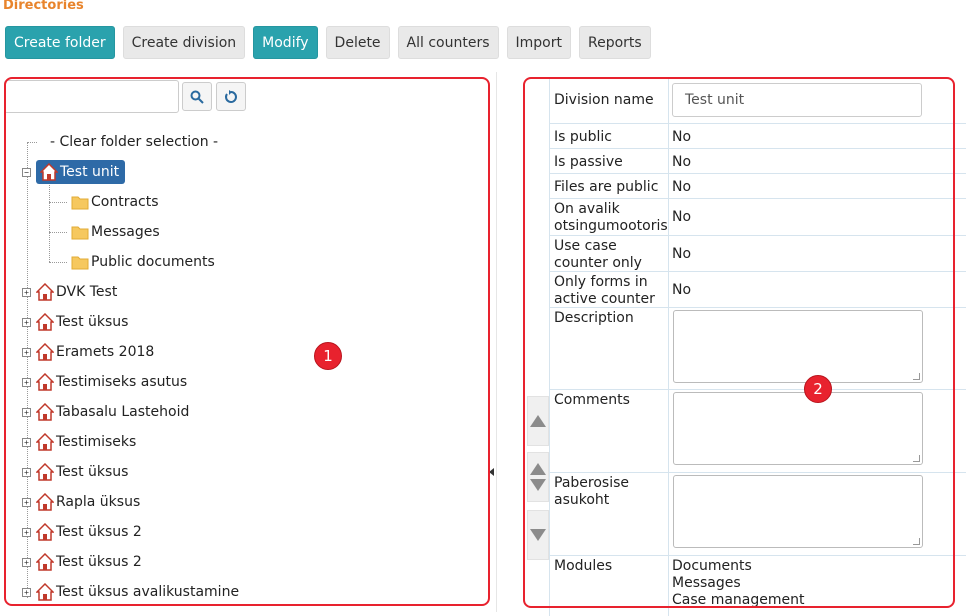 The image size is (966, 616). I want to click on tree-node-selected: − Test unit, so click(74, 172).